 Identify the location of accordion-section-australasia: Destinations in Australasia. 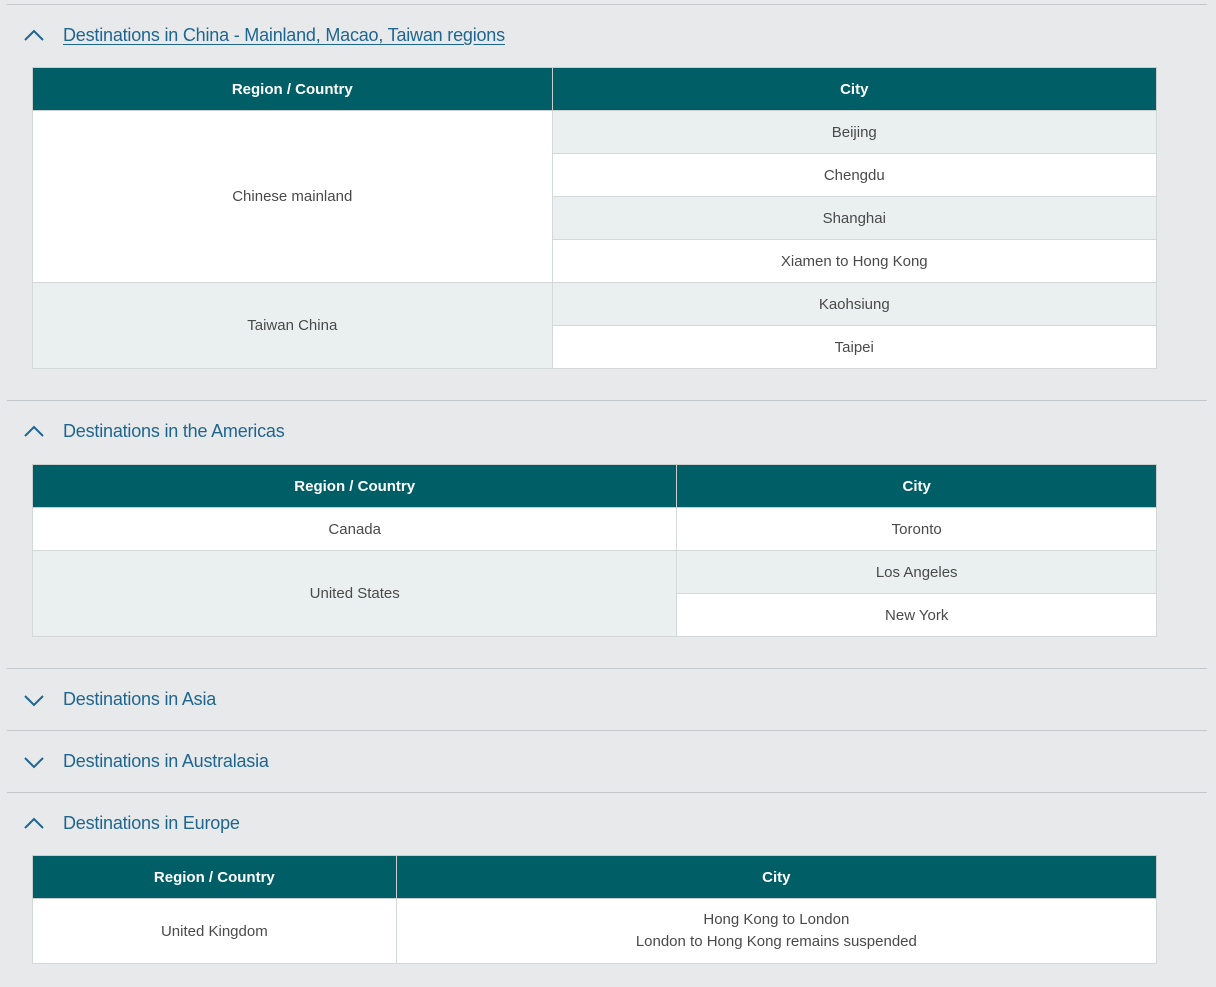
(607, 761).